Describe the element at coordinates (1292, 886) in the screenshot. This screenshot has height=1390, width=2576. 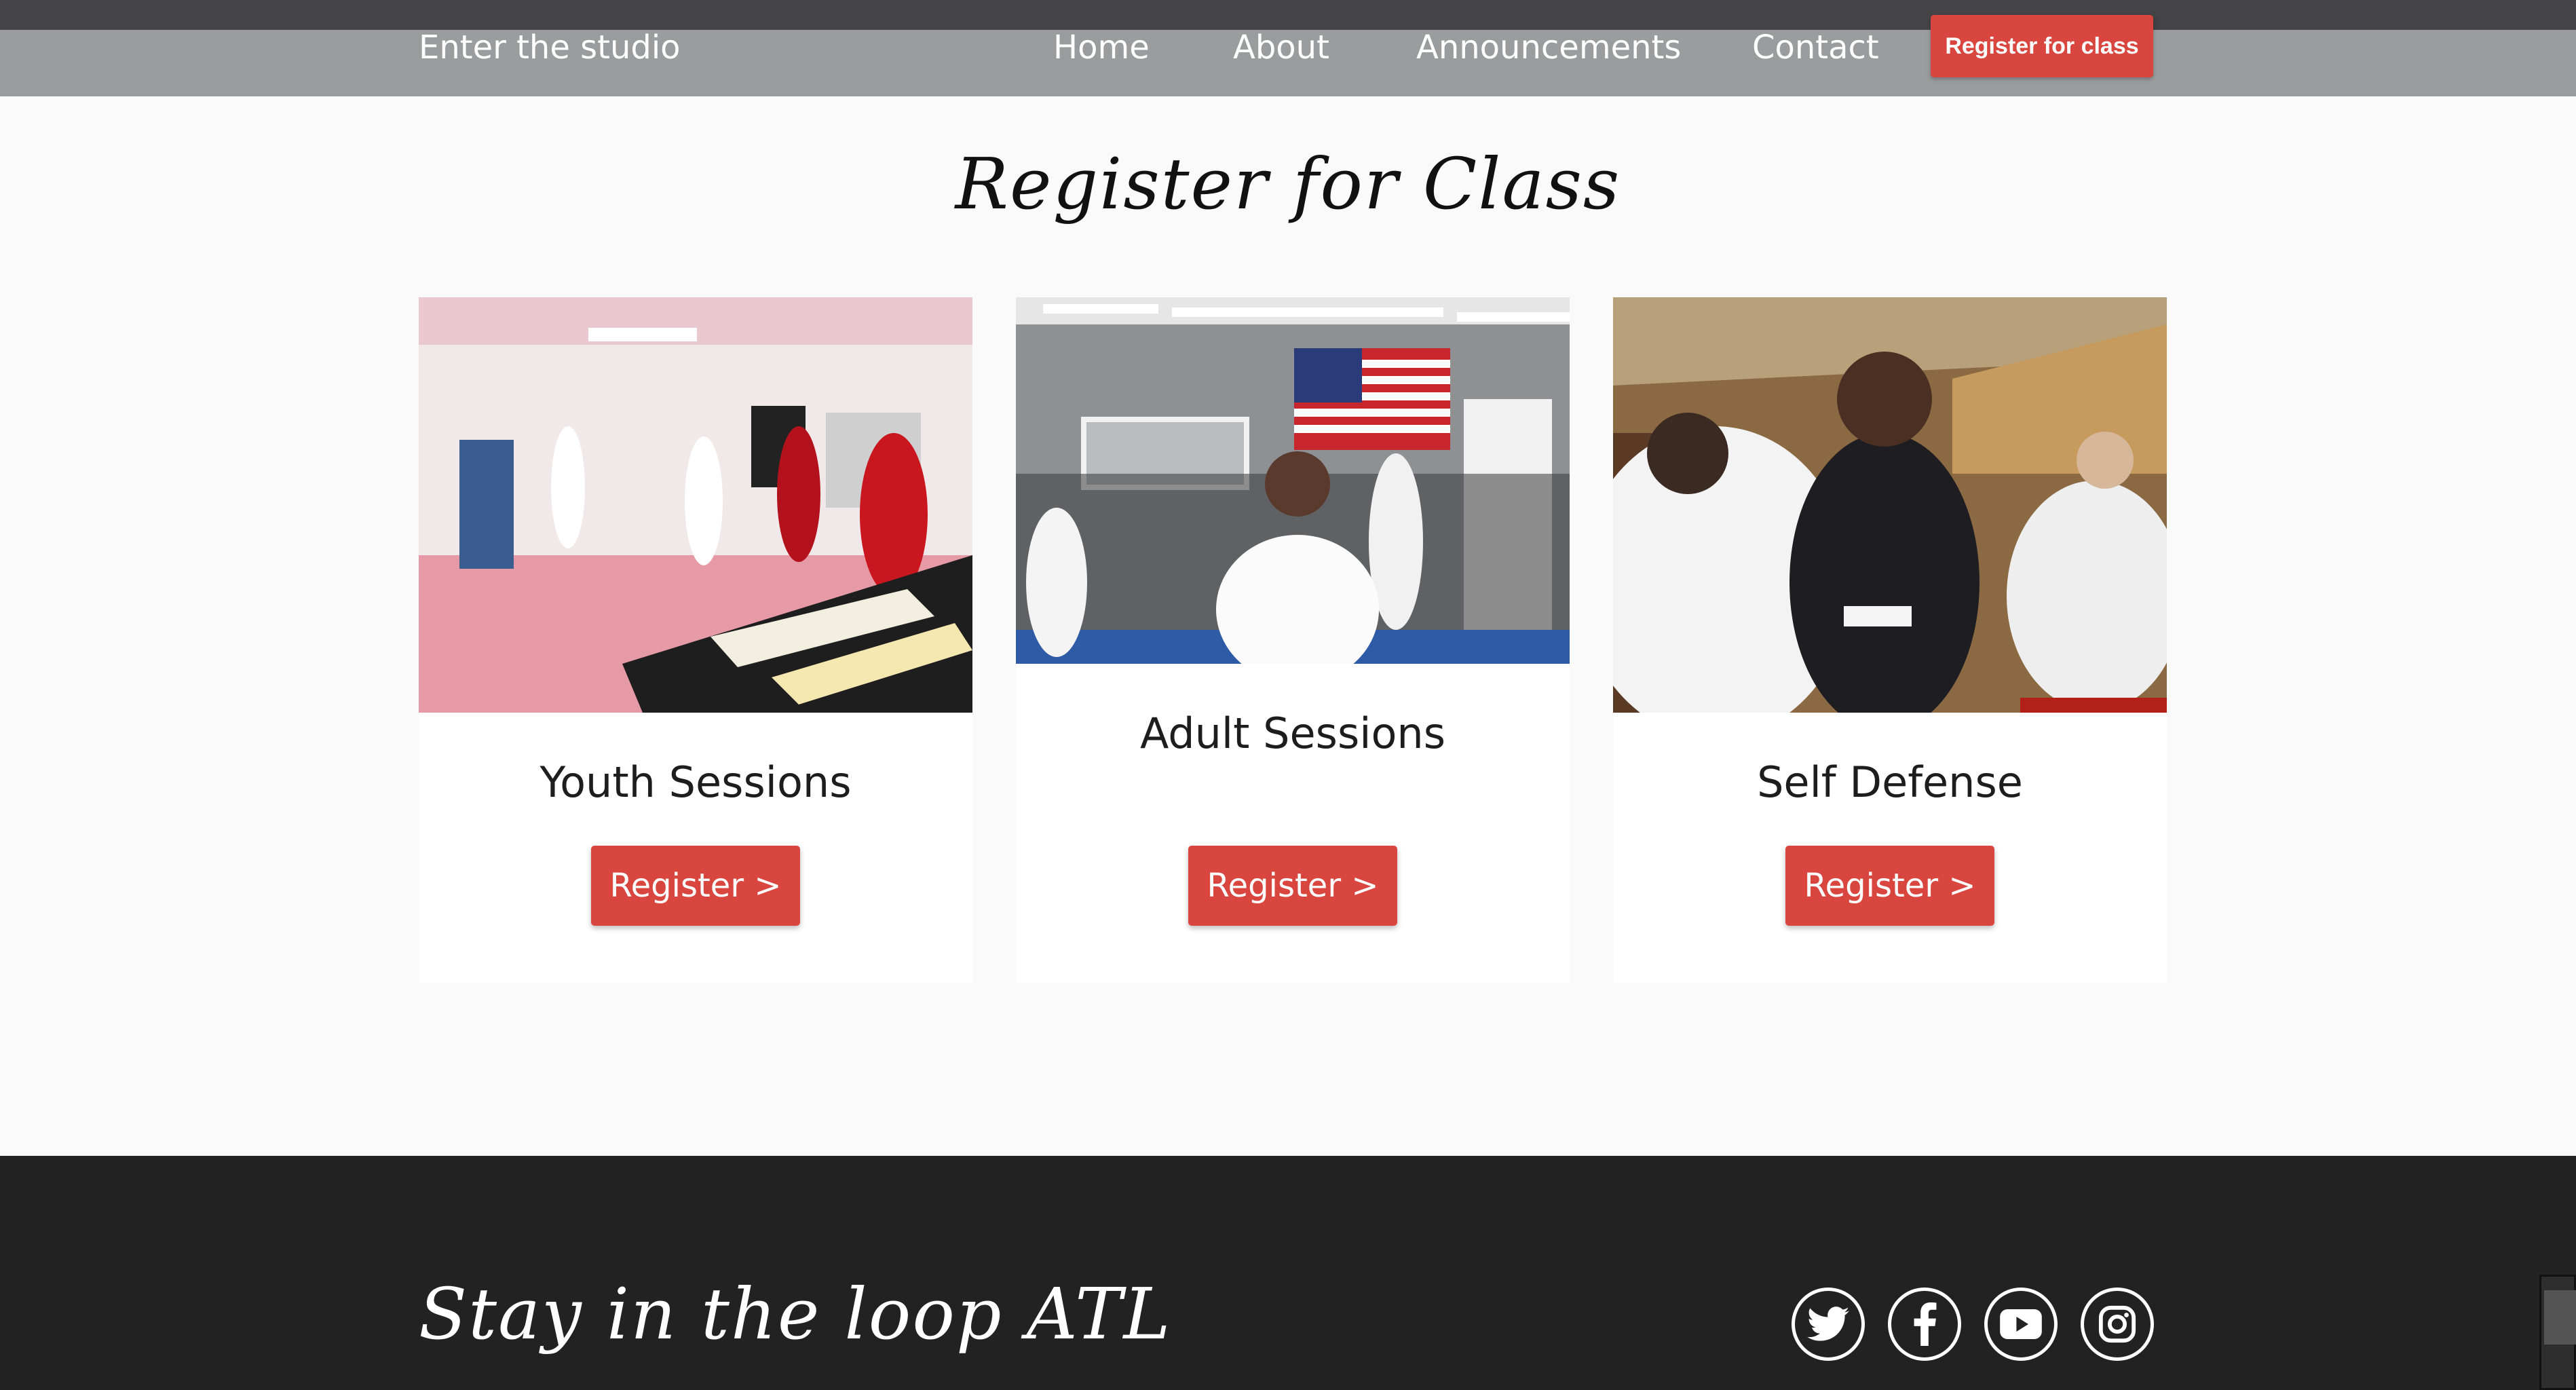
I see `register-adult-button: Register >` at that location.